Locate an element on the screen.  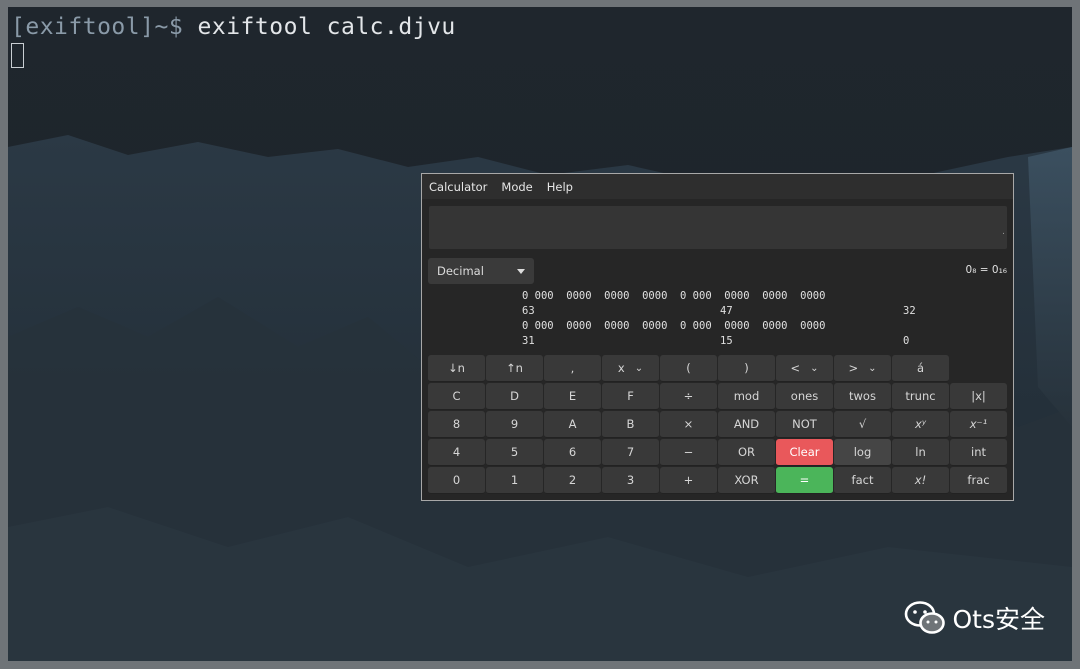
menu-mode: Mode is located at coordinates (516, 187).